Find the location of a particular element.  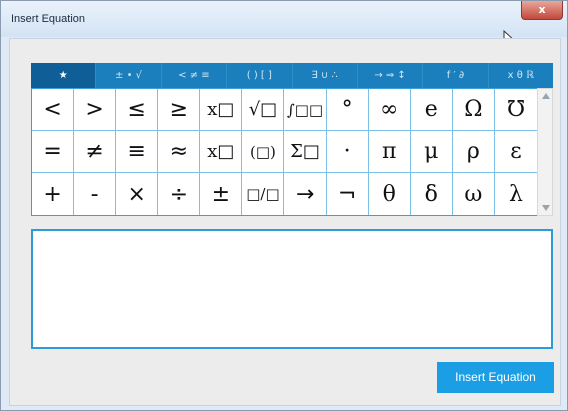

tab-relations: < ≠ ≡ is located at coordinates (195, 75).